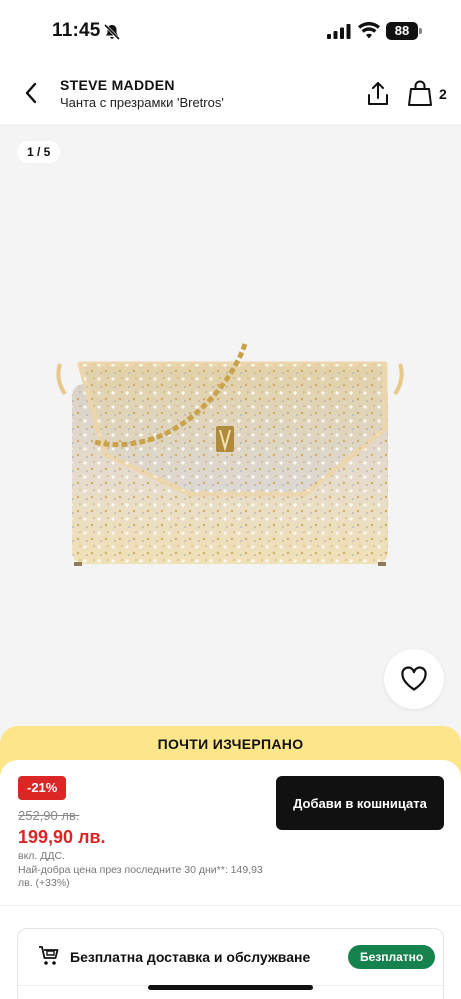 This screenshot has width=461, height=999. Describe the element at coordinates (49, 955) in the screenshot. I see `delivery-cart-icon` at that location.